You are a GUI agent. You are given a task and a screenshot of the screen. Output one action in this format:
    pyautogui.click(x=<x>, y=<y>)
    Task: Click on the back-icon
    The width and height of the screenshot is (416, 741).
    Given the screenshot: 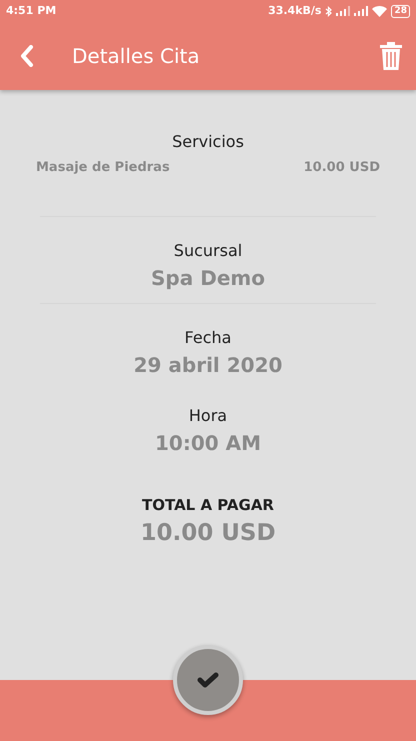 What is the action you would take?
    pyautogui.click(x=27, y=56)
    